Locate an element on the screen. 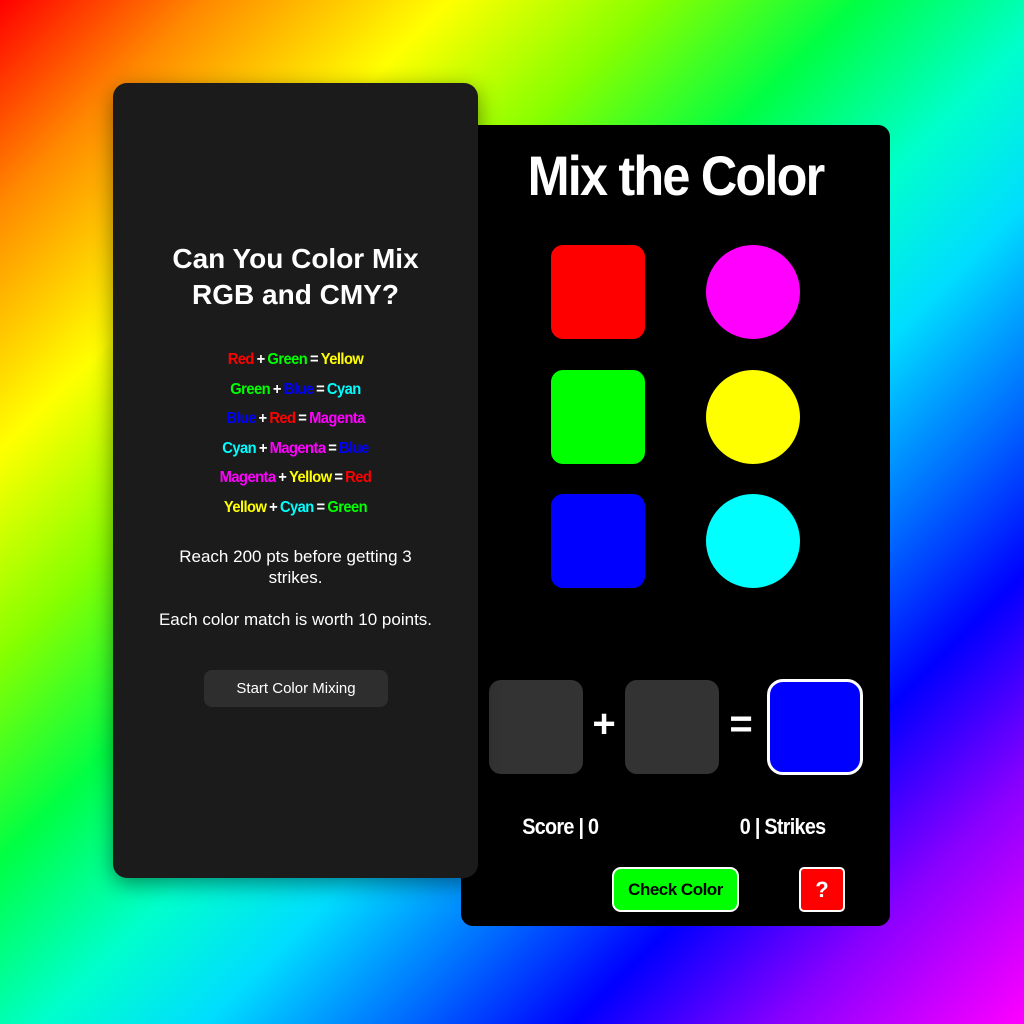  instructions-title: Can You Color Mix RGB and CMY? is located at coordinates (295, 276).